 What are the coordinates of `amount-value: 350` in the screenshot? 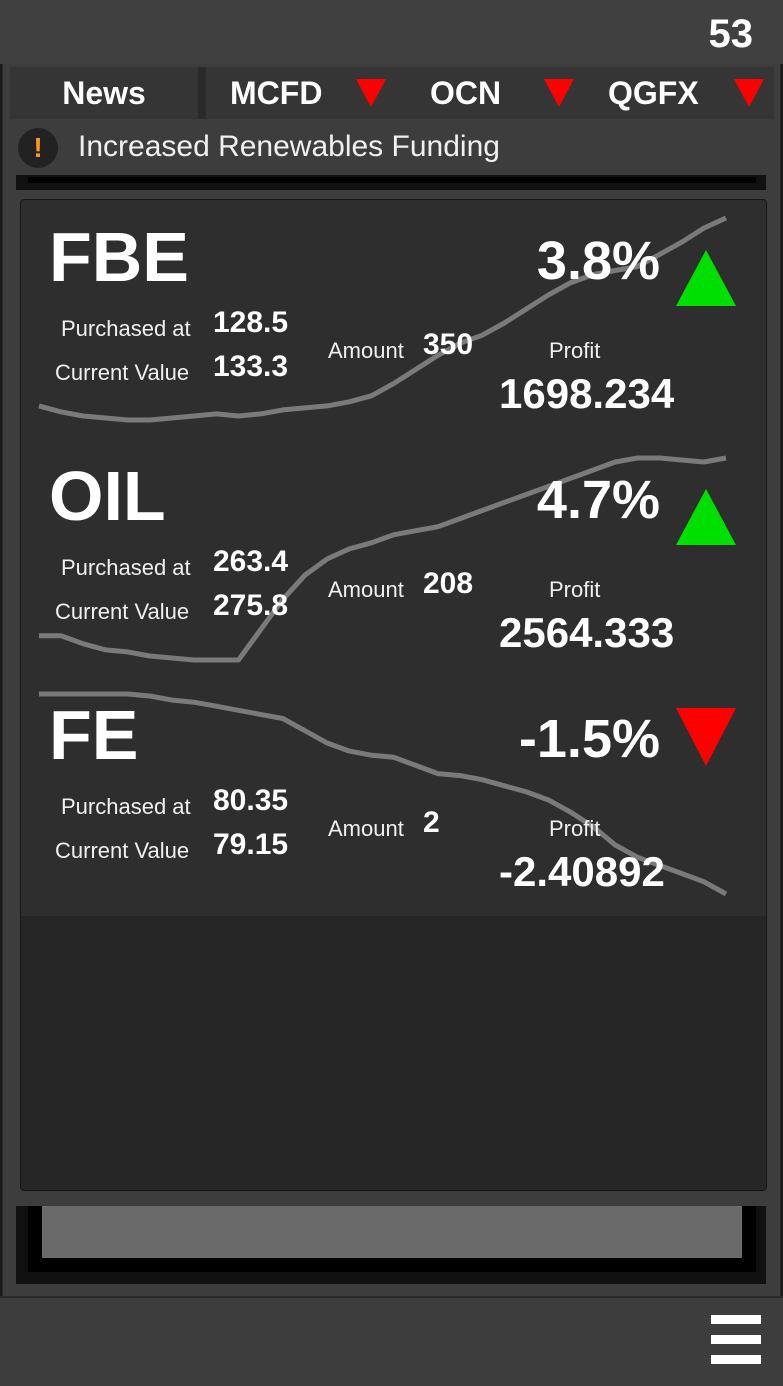 It's located at (448, 344).